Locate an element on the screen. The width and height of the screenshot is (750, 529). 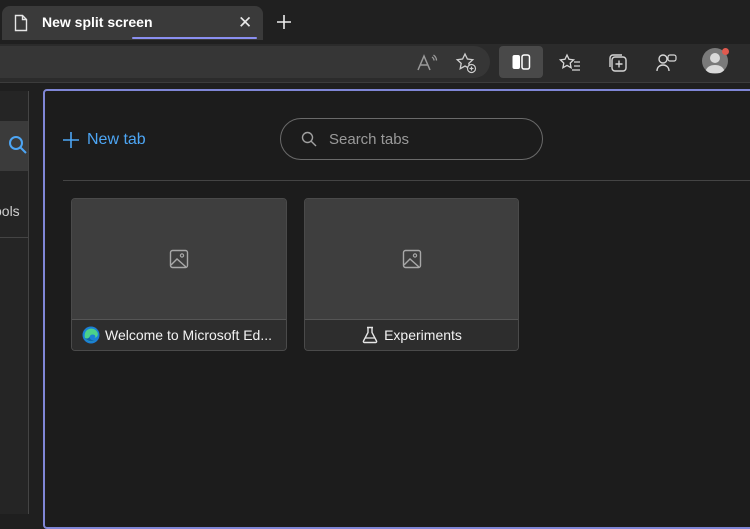
new-tab-link: New tab is located at coordinates (104, 140).